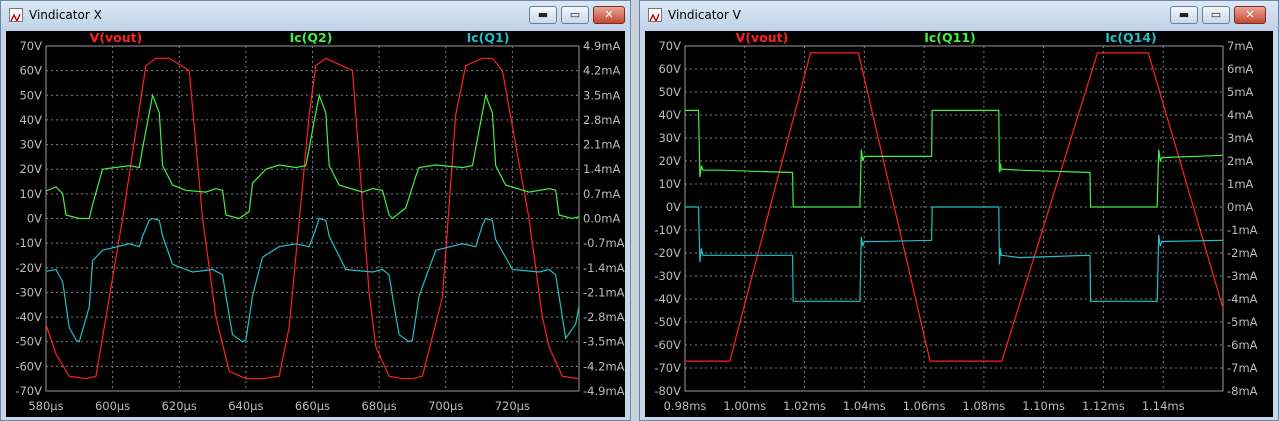  I want to click on x-tick-label: 1.02ms, so click(804, 406).